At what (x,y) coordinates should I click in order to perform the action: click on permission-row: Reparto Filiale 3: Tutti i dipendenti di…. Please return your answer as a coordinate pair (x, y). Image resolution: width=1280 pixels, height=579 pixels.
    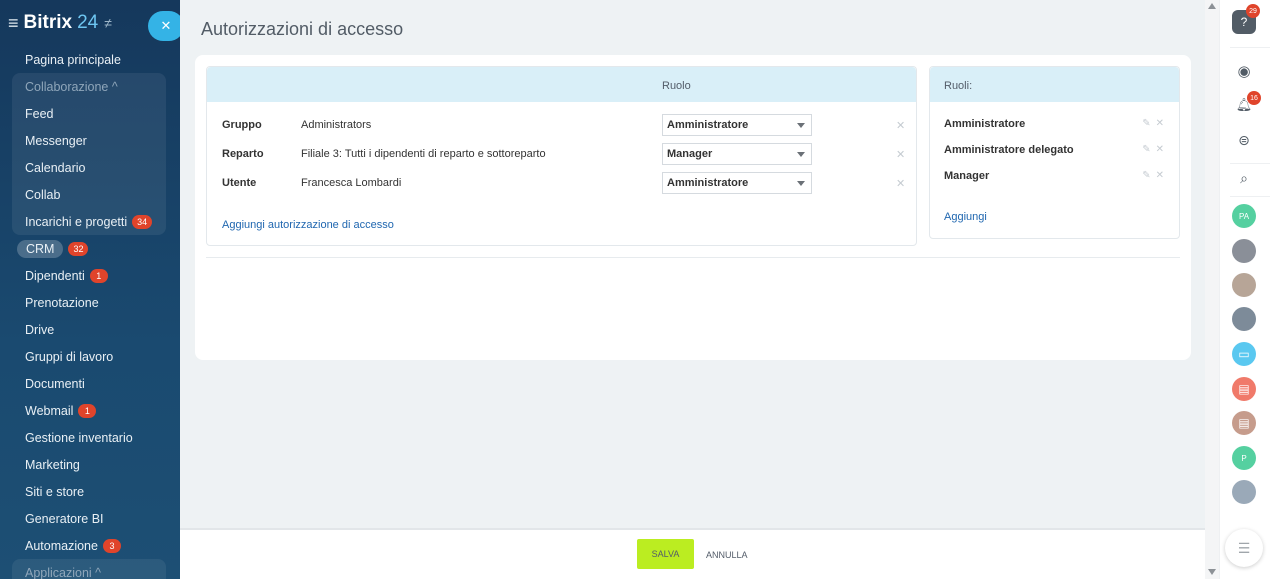
    Looking at the image, I should click on (567, 154).